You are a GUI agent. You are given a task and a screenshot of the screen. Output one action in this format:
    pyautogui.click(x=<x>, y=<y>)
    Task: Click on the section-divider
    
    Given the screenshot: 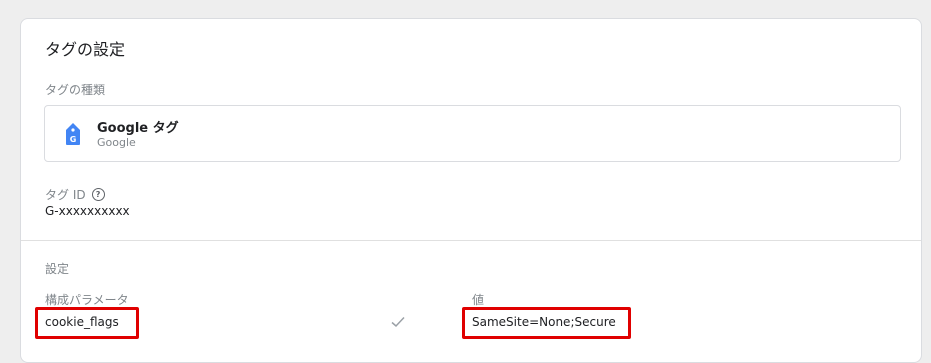 What is the action you would take?
    pyautogui.click(x=471, y=240)
    